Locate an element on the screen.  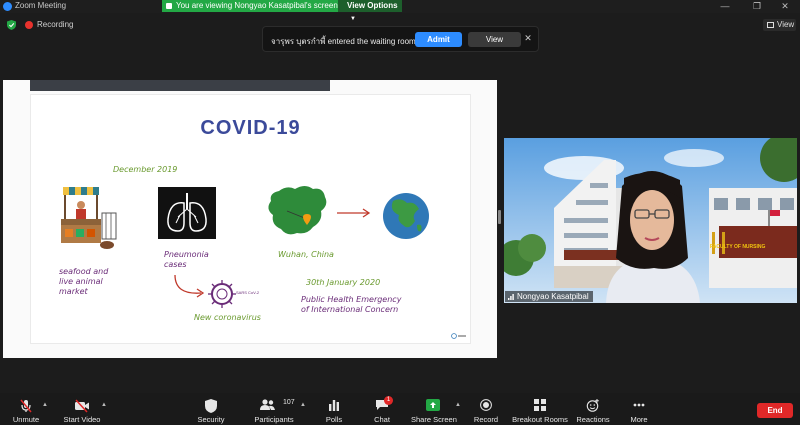
participant-video-frame is located at coordinates (650, 220).